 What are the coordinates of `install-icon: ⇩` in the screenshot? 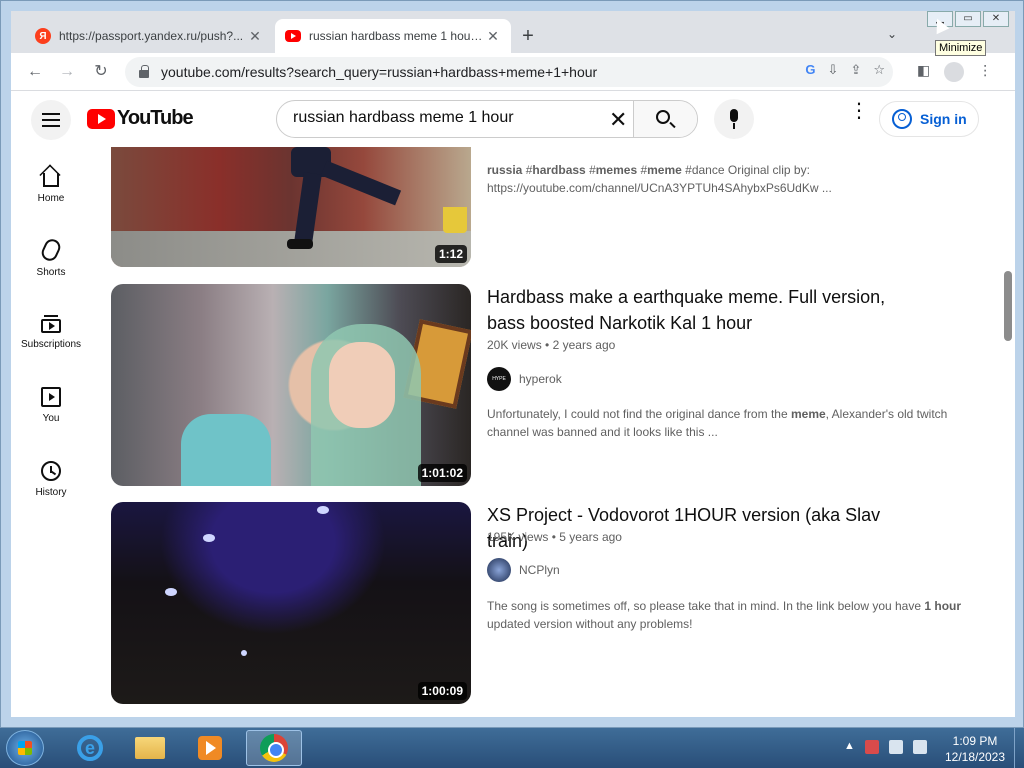 It's located at (833, 70).